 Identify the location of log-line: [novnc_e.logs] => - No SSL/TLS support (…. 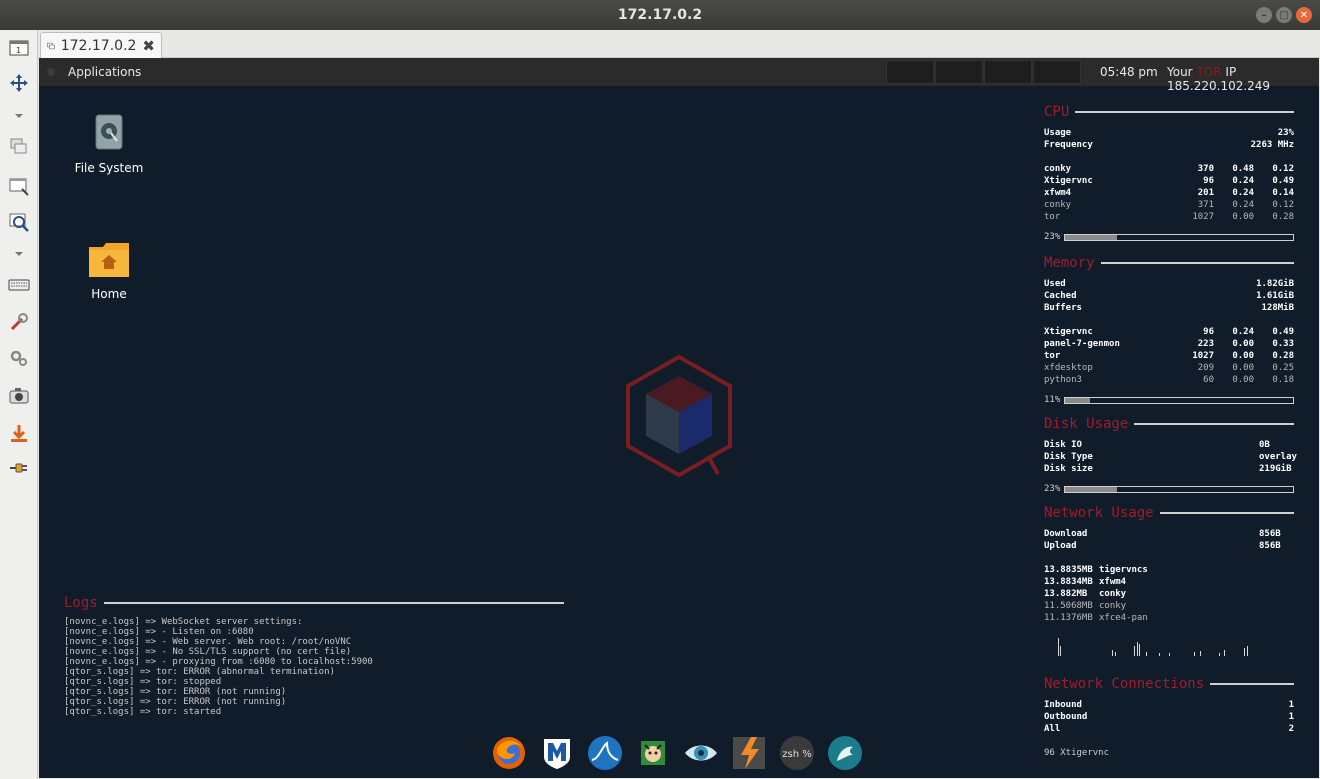
(208, 652).